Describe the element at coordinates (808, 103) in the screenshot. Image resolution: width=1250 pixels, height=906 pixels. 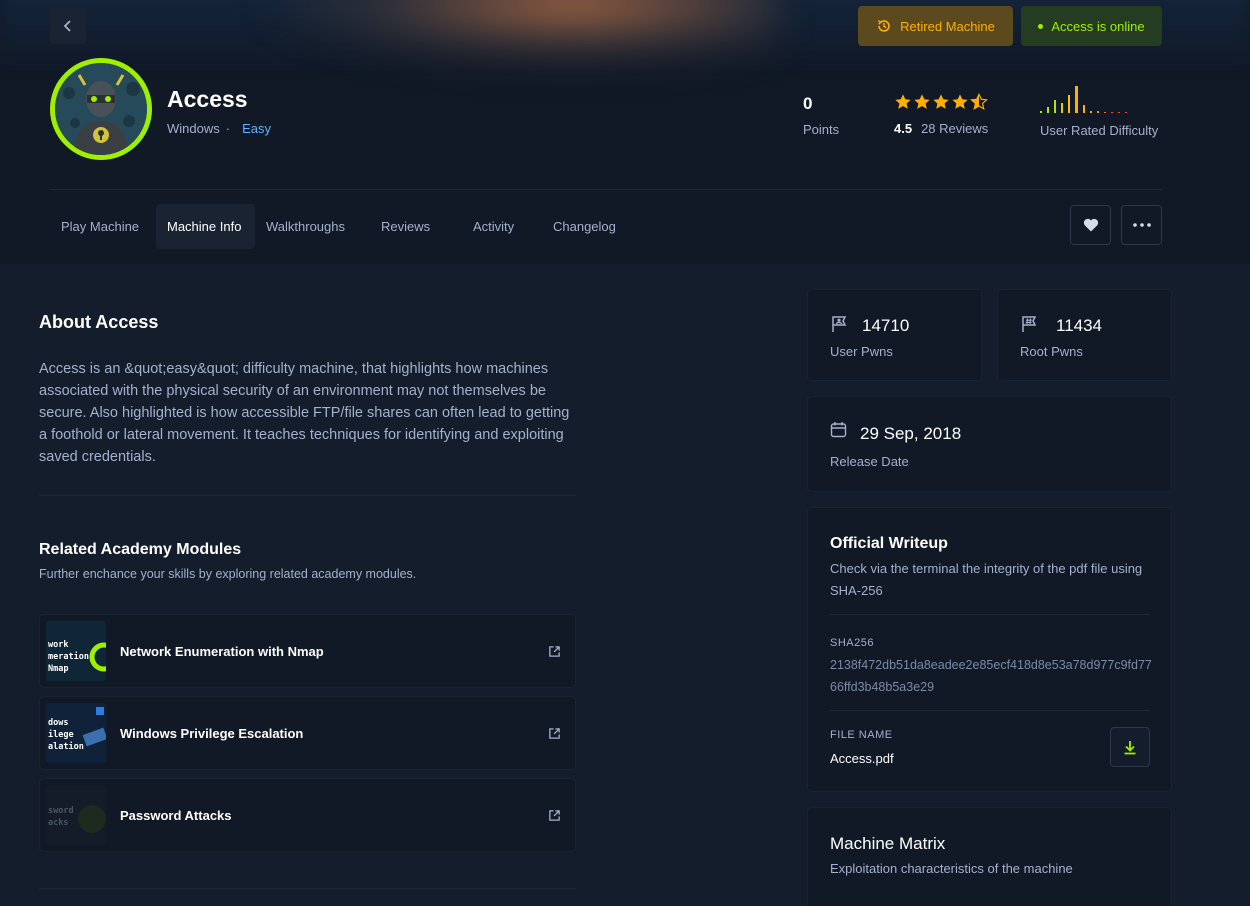
I see `points-value: 0` at that location.